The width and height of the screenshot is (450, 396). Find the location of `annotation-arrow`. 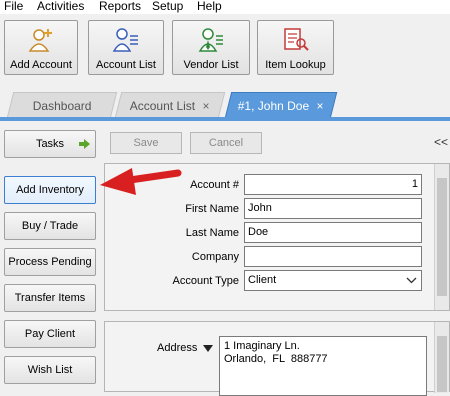

annotation-arrow is located at coordinates (141, 181).